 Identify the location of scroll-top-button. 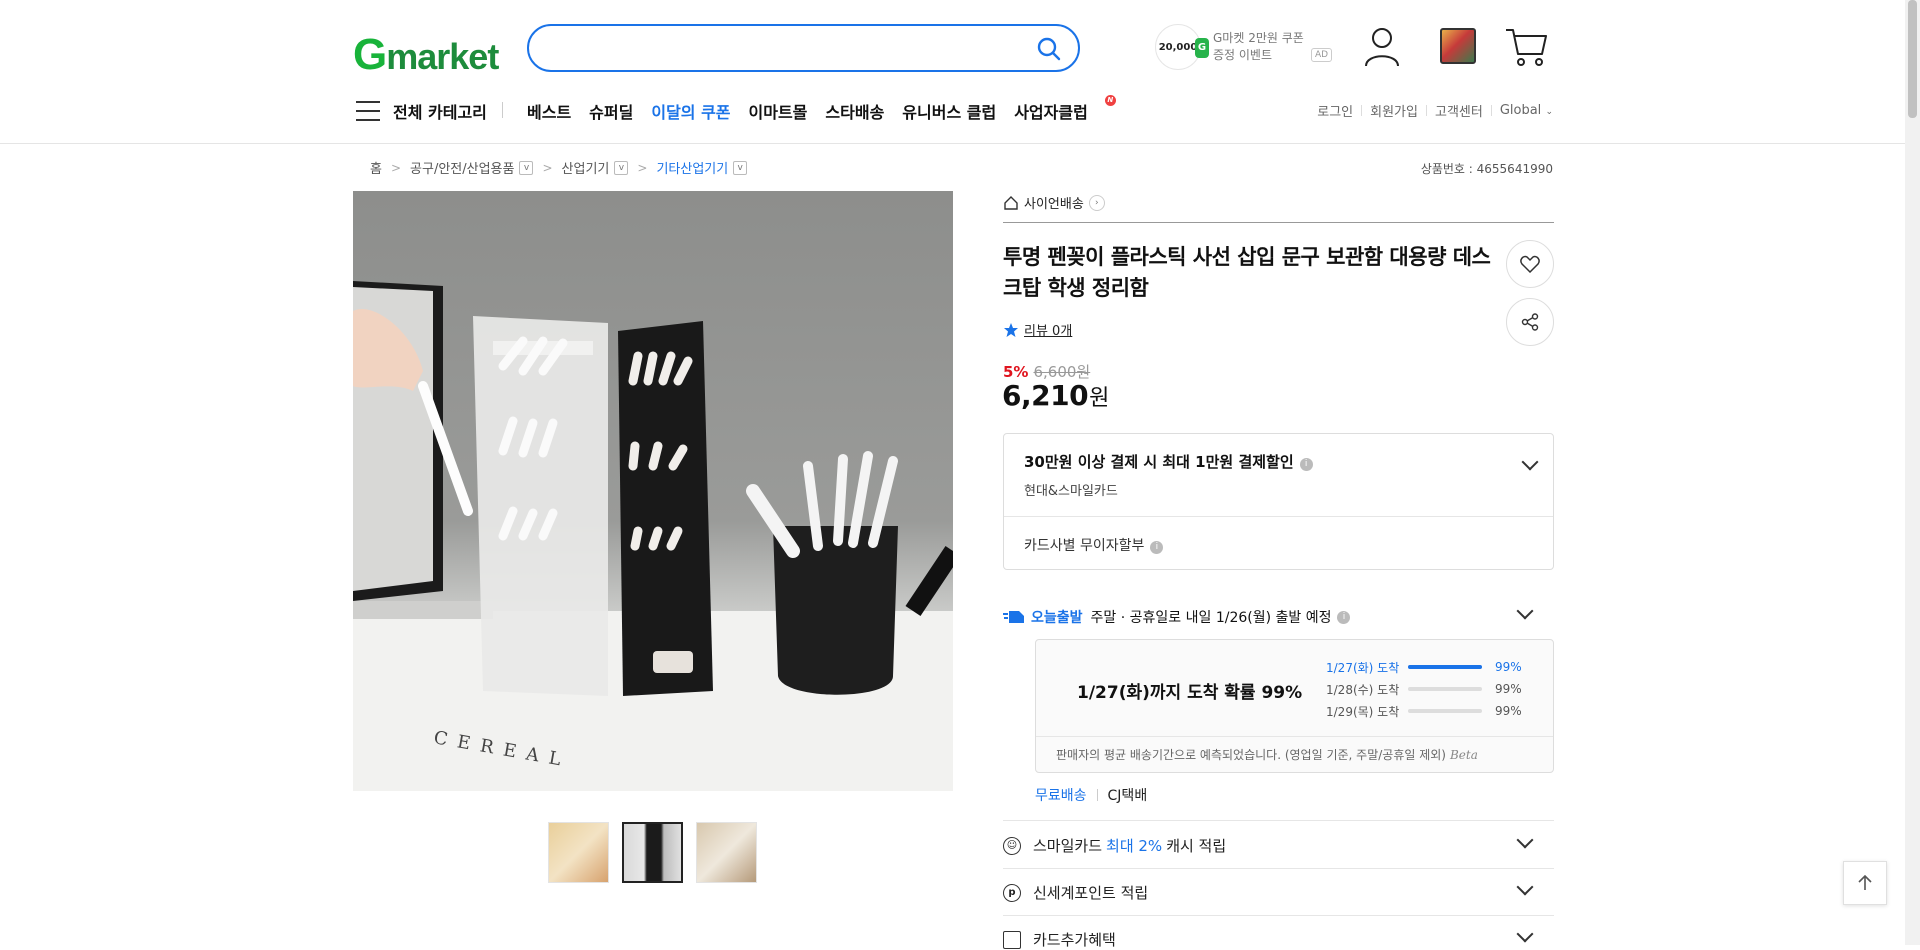
(1865, 883).